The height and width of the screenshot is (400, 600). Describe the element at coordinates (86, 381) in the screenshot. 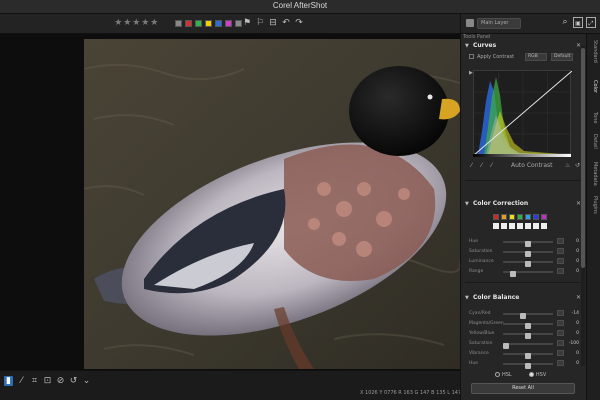

I see `tool-dropdown-icon: ⌄` at that location.